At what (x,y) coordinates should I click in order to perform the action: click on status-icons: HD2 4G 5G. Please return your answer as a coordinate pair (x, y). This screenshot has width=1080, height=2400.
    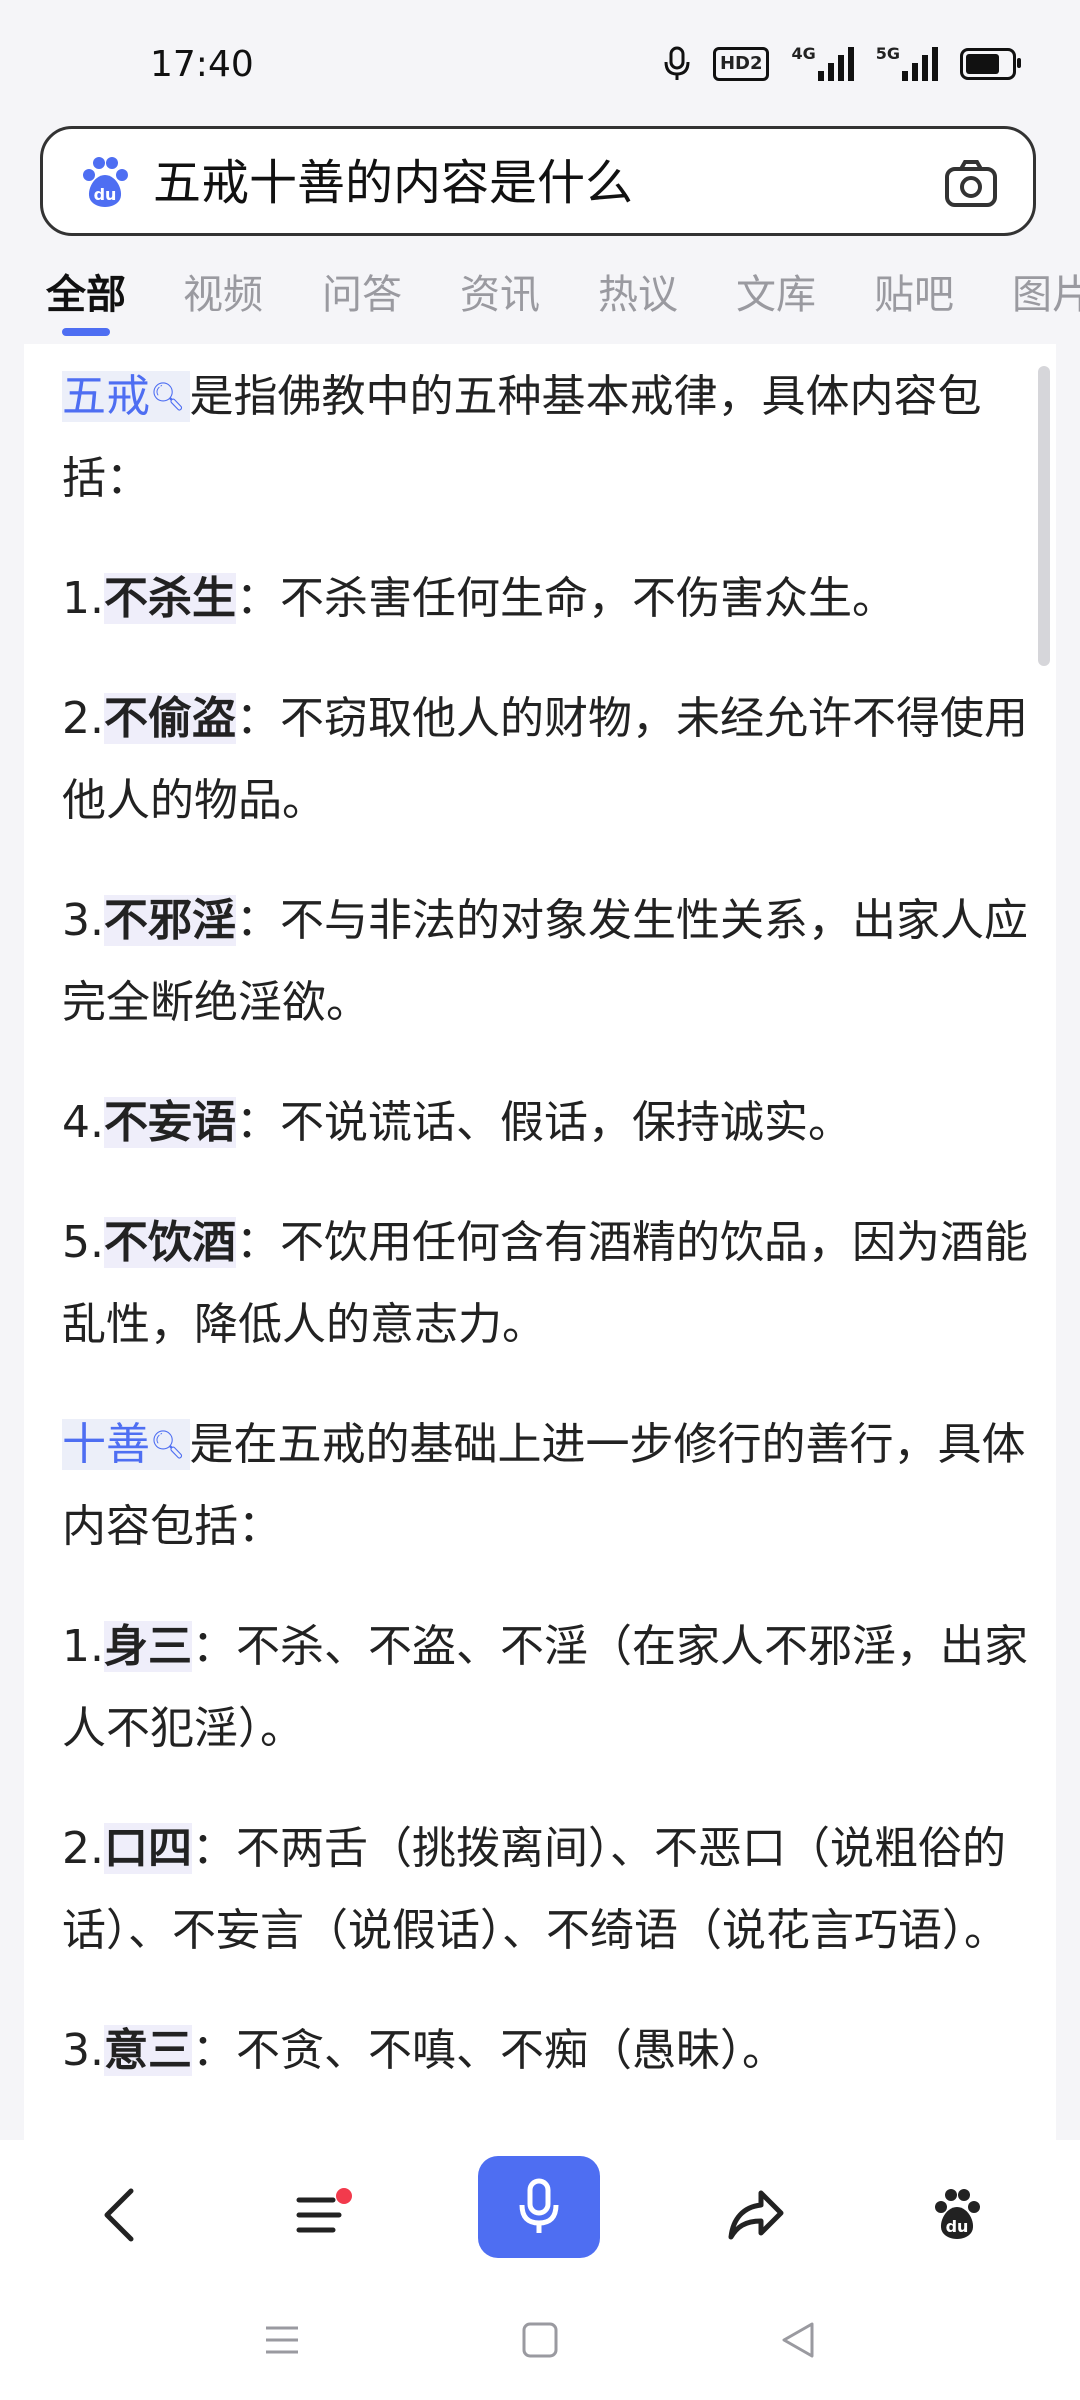
    Looking at the image, I should click on (842, 64).